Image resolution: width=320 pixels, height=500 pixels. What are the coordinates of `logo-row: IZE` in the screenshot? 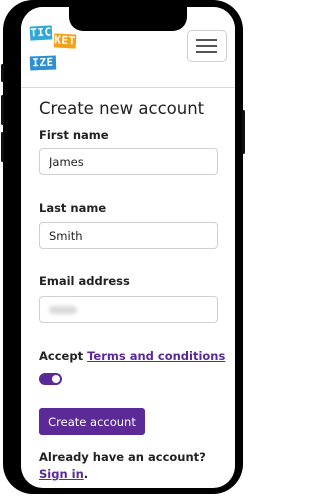 It's located at (43, 63).